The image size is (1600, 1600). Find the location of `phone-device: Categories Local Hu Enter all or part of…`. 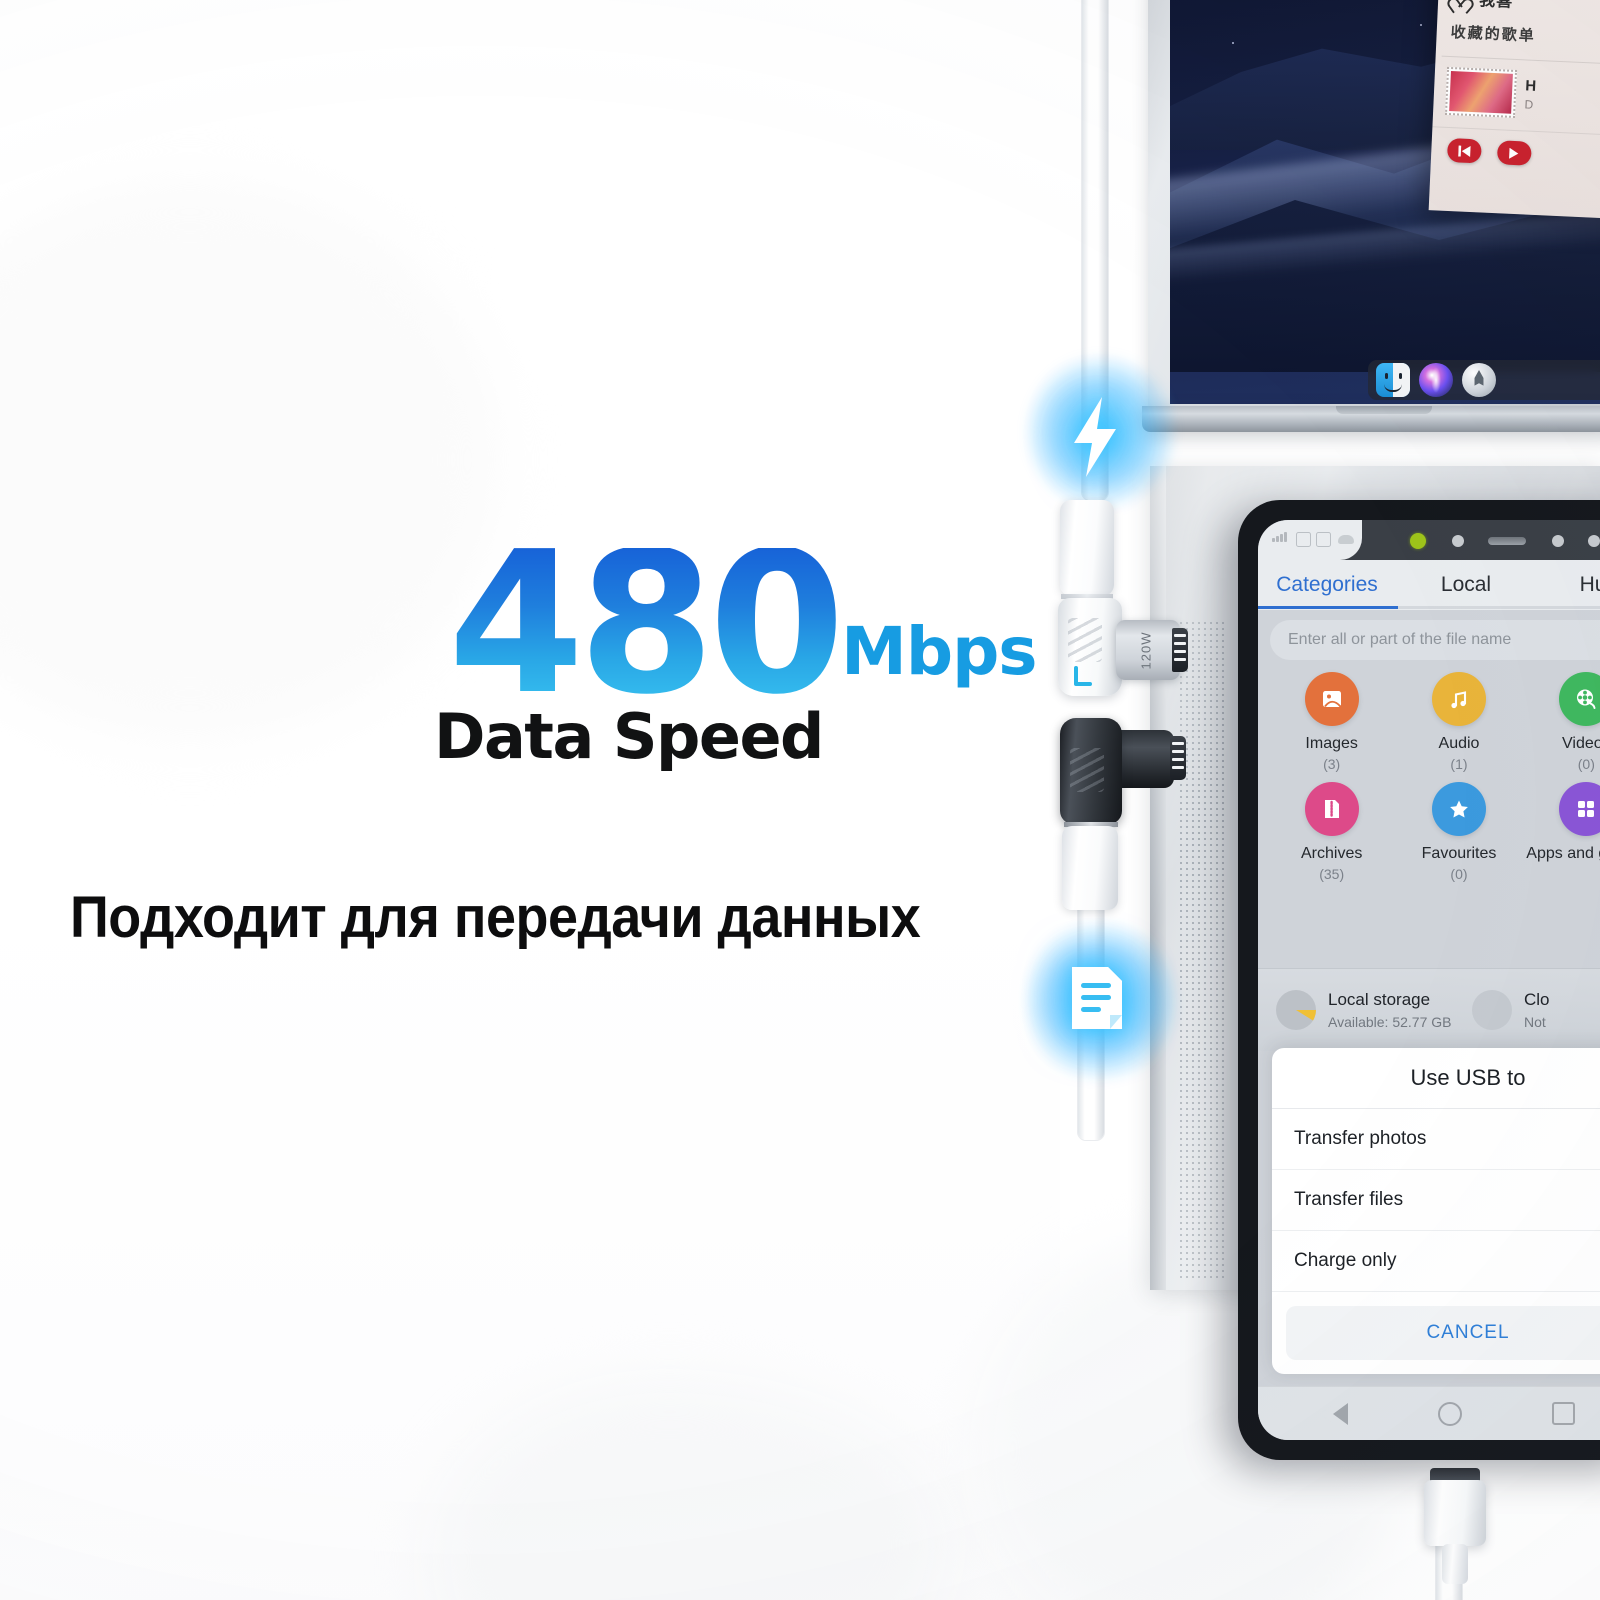

phone-device: Categories Local Hu Enter all or part of… is located at coordinates (1419, 980).